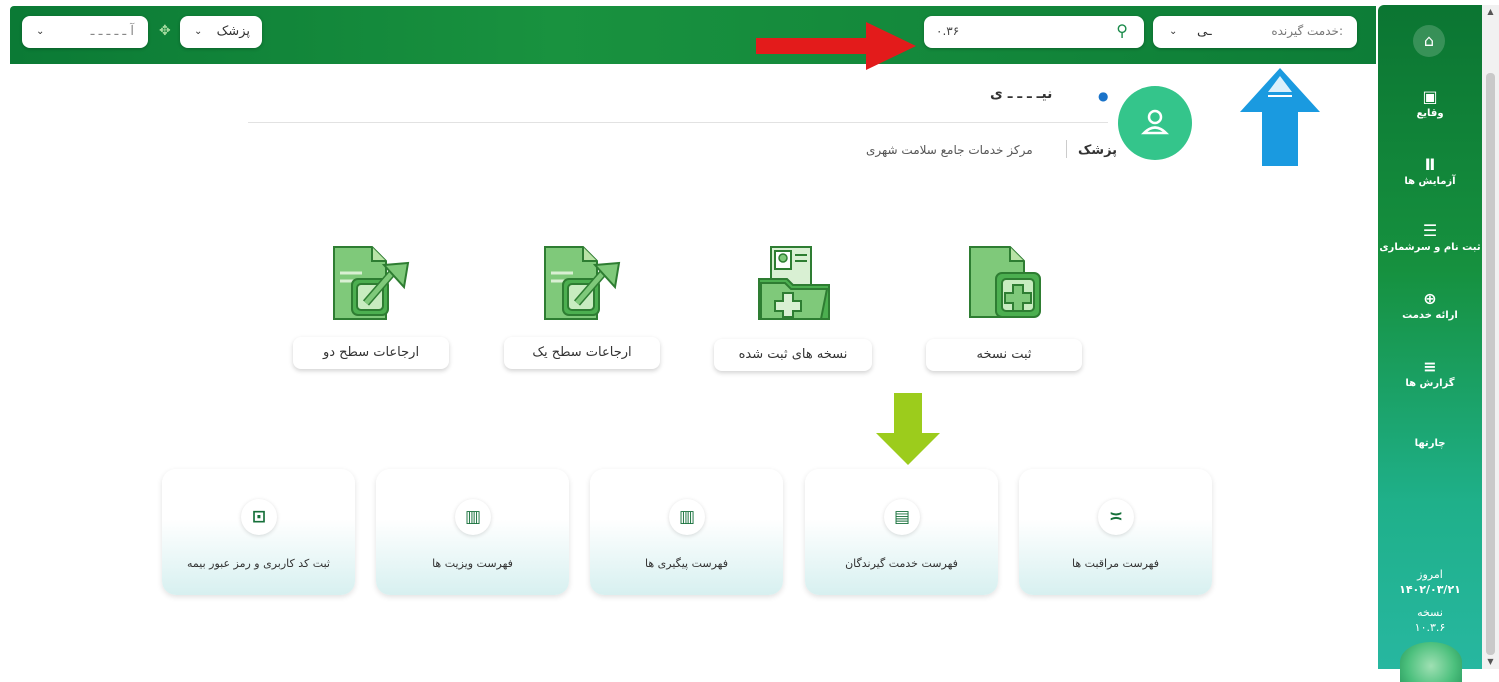  Describe the element at coordinates (1430, 589) in the screenshot. I see `today-date: ۱۴۰۲/۰۳/۲۱` at that location.